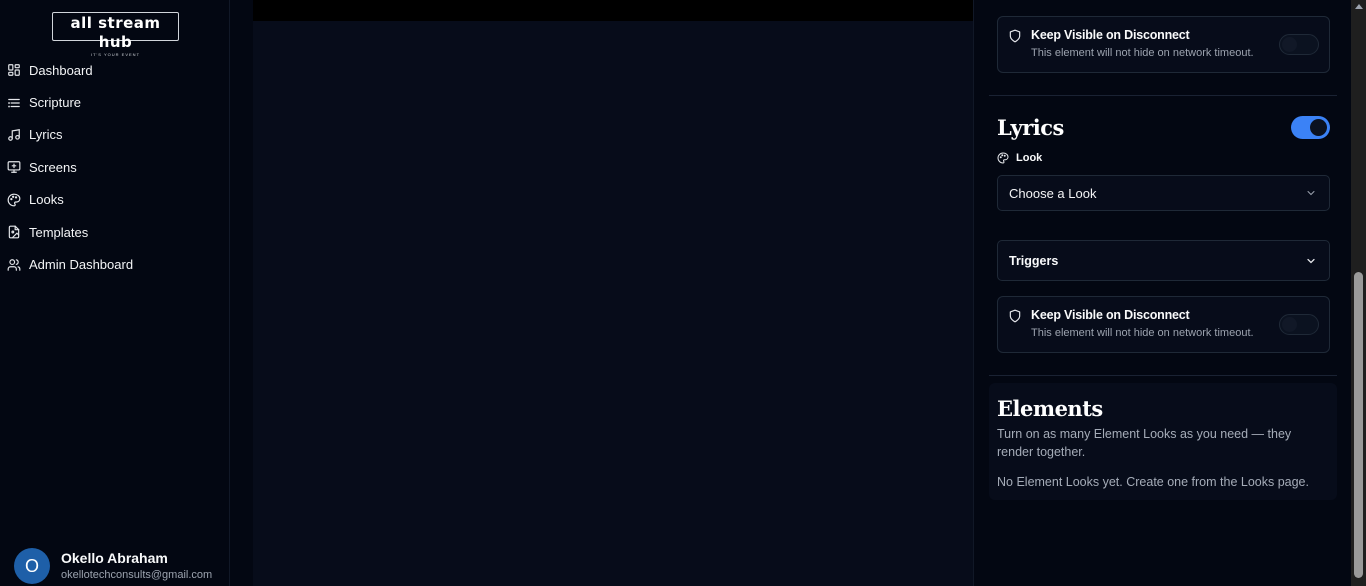  Describe the element at coordinates (59, 232) in the screenshot. I see `sidebar-item-label: Templates` at that location.